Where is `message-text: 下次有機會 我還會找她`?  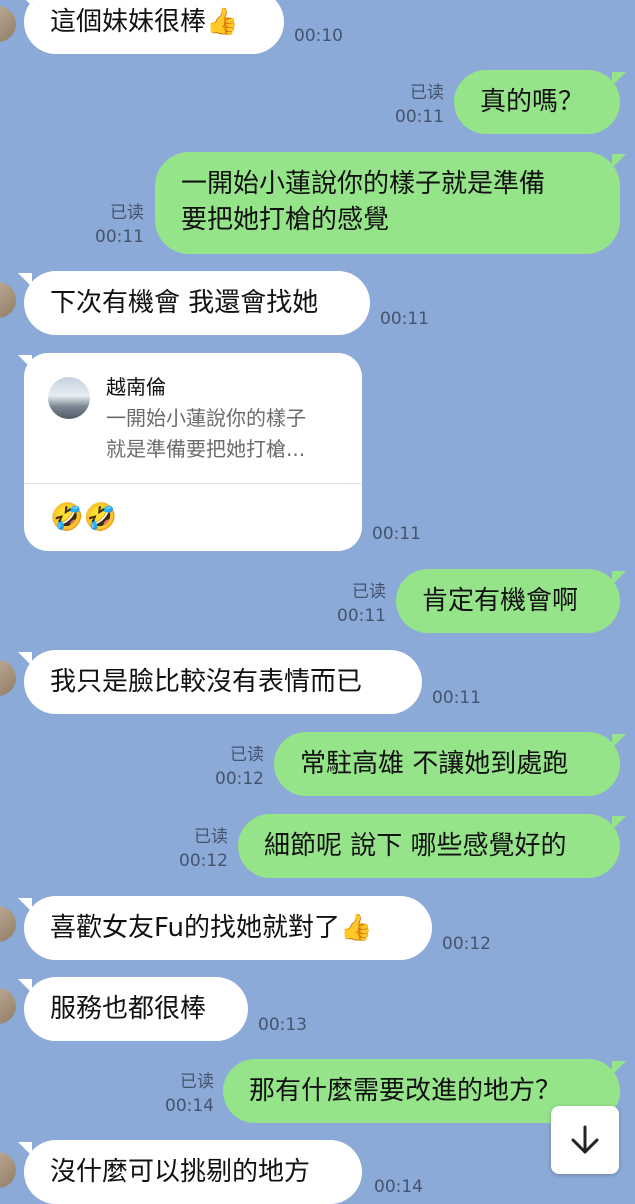 message-text: 下次有機會 我還會找她 is located at coordinates (184, 303).